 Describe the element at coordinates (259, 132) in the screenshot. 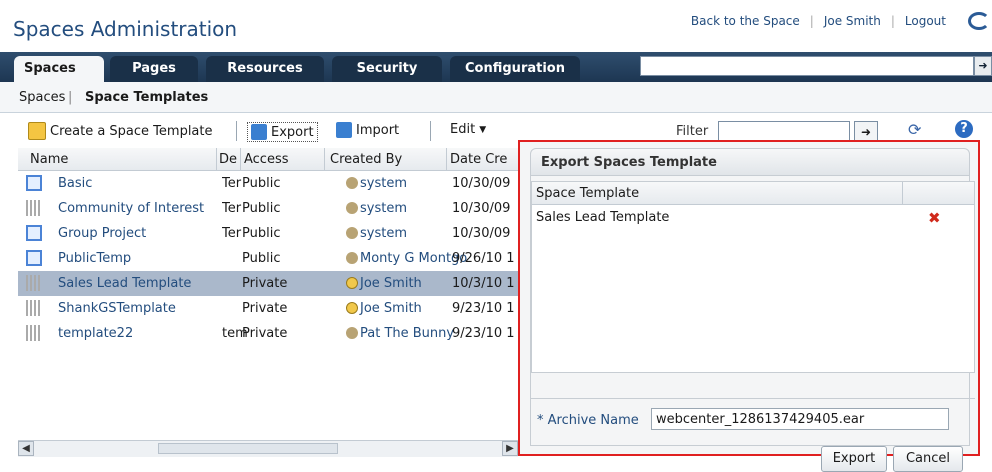

I see `export-icon` at that location.